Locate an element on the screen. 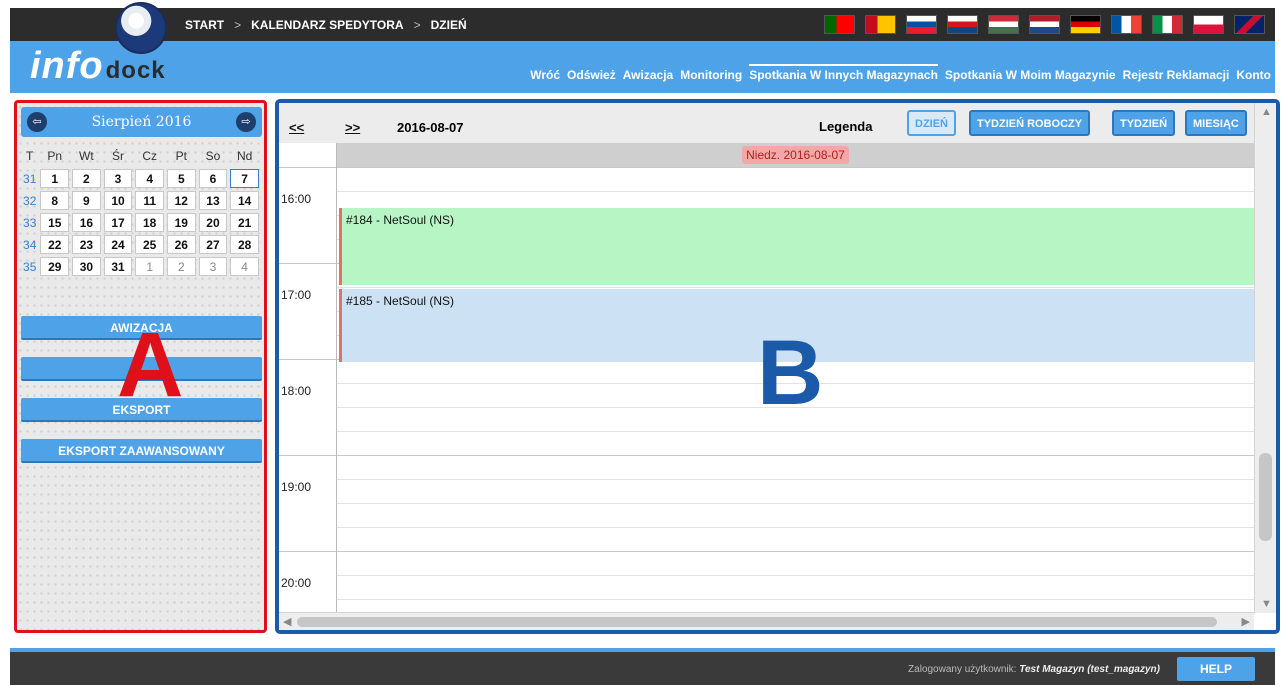 The width and height of the screenshot is (1283, 685). flag-netherlands-icon is located at coordinates (1044, 24).